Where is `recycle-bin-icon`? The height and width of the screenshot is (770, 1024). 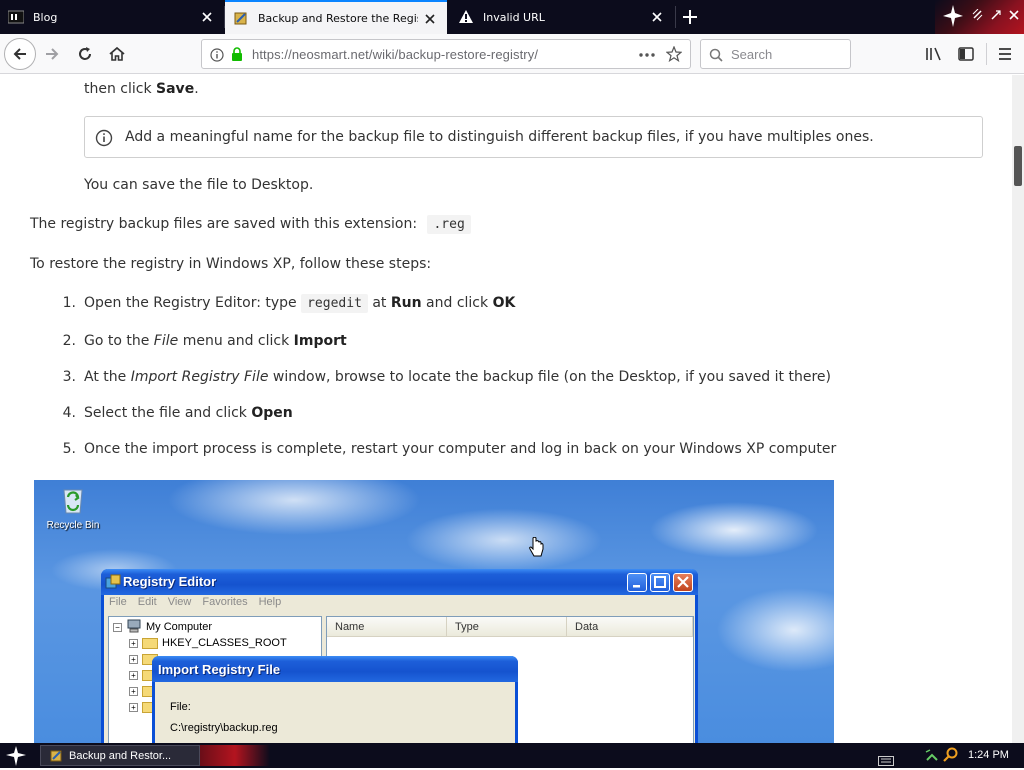
recycle-bin-icon is located at coordinates (73, 499).